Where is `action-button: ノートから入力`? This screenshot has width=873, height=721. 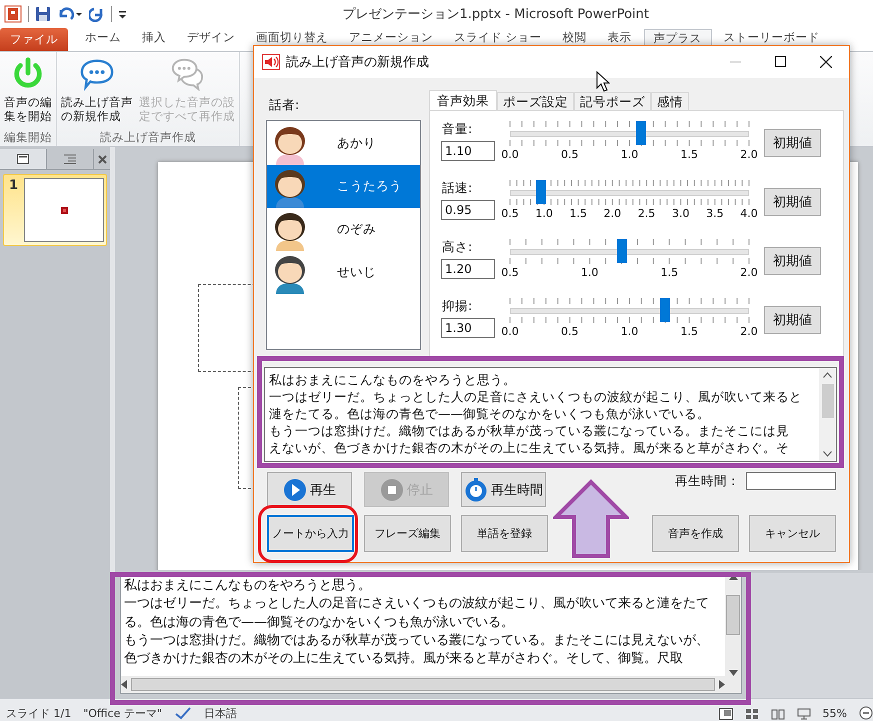 action-button: ノートから入力 is located at coordinates (310, 533).